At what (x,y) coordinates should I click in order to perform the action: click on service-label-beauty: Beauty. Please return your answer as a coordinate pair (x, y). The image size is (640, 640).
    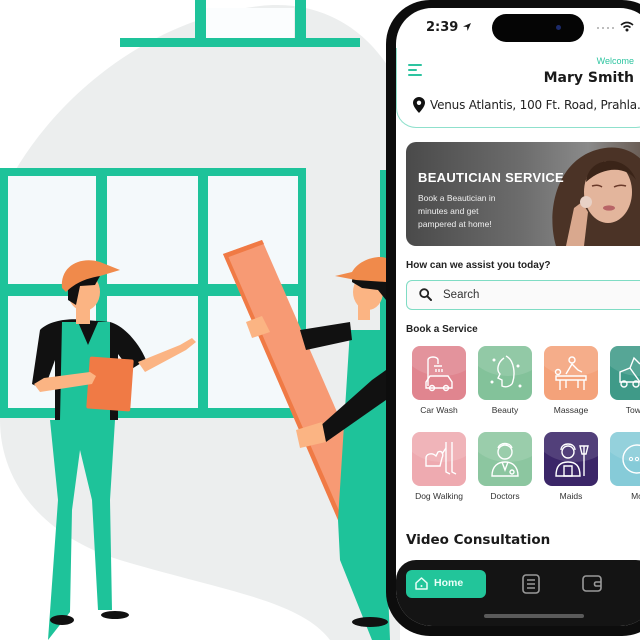
    Looking at the image, I should click on (505, 410).